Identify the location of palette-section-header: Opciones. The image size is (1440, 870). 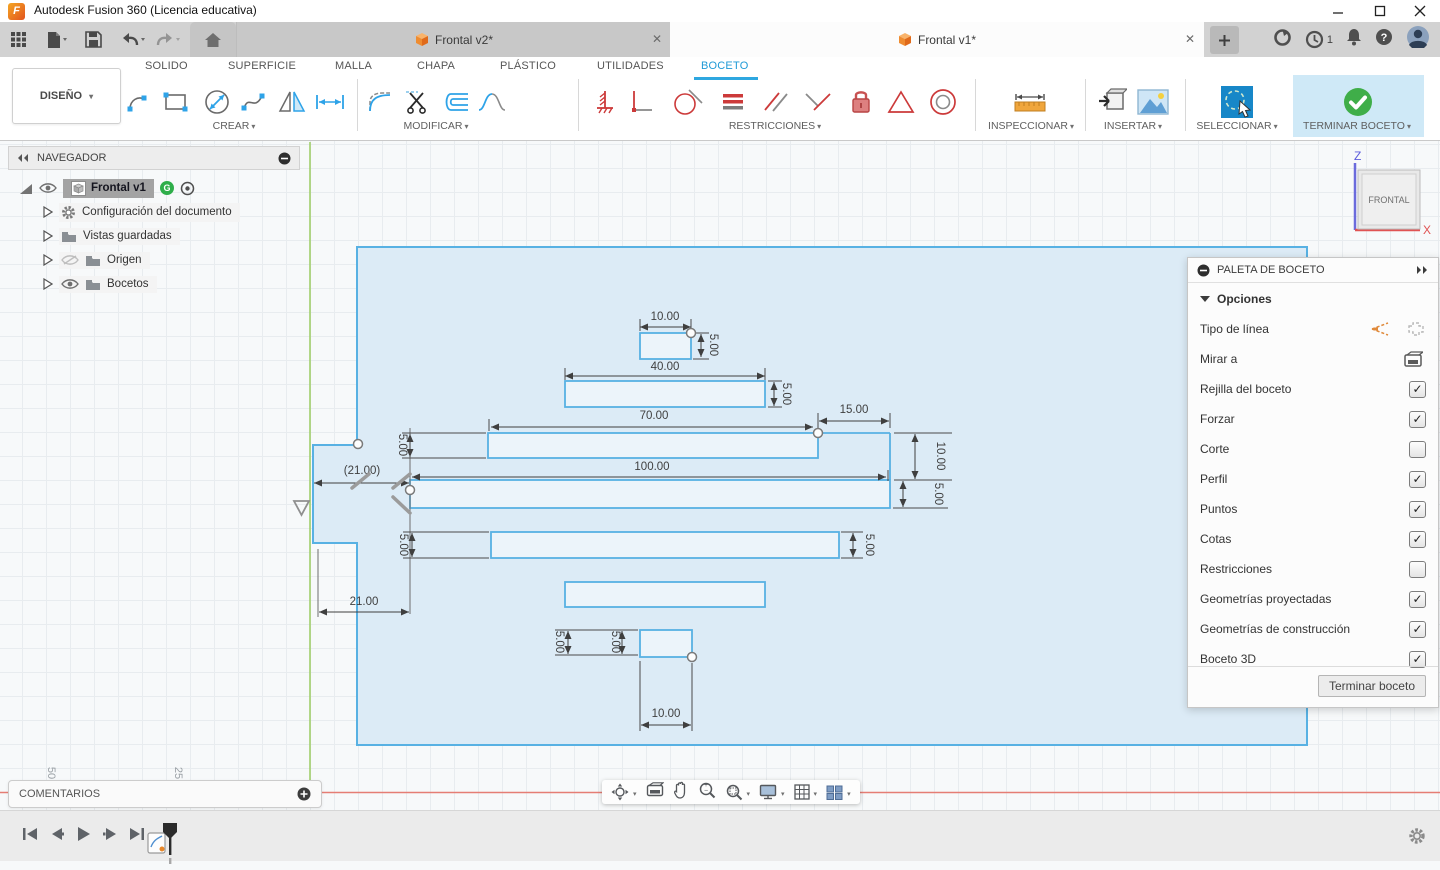
(1313, 295).